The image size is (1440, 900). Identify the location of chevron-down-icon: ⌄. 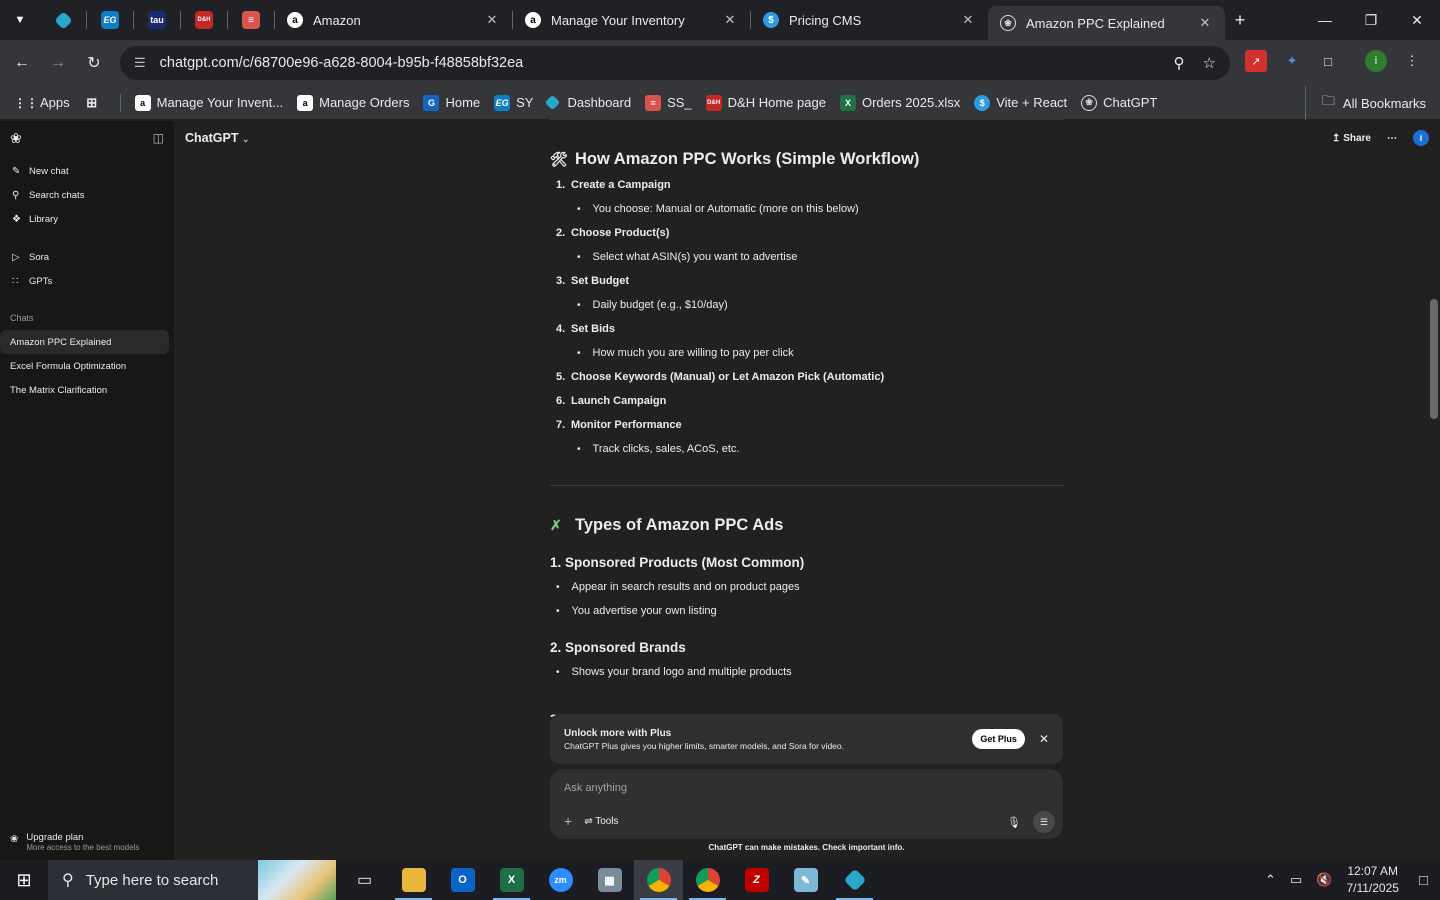
(245, 139).